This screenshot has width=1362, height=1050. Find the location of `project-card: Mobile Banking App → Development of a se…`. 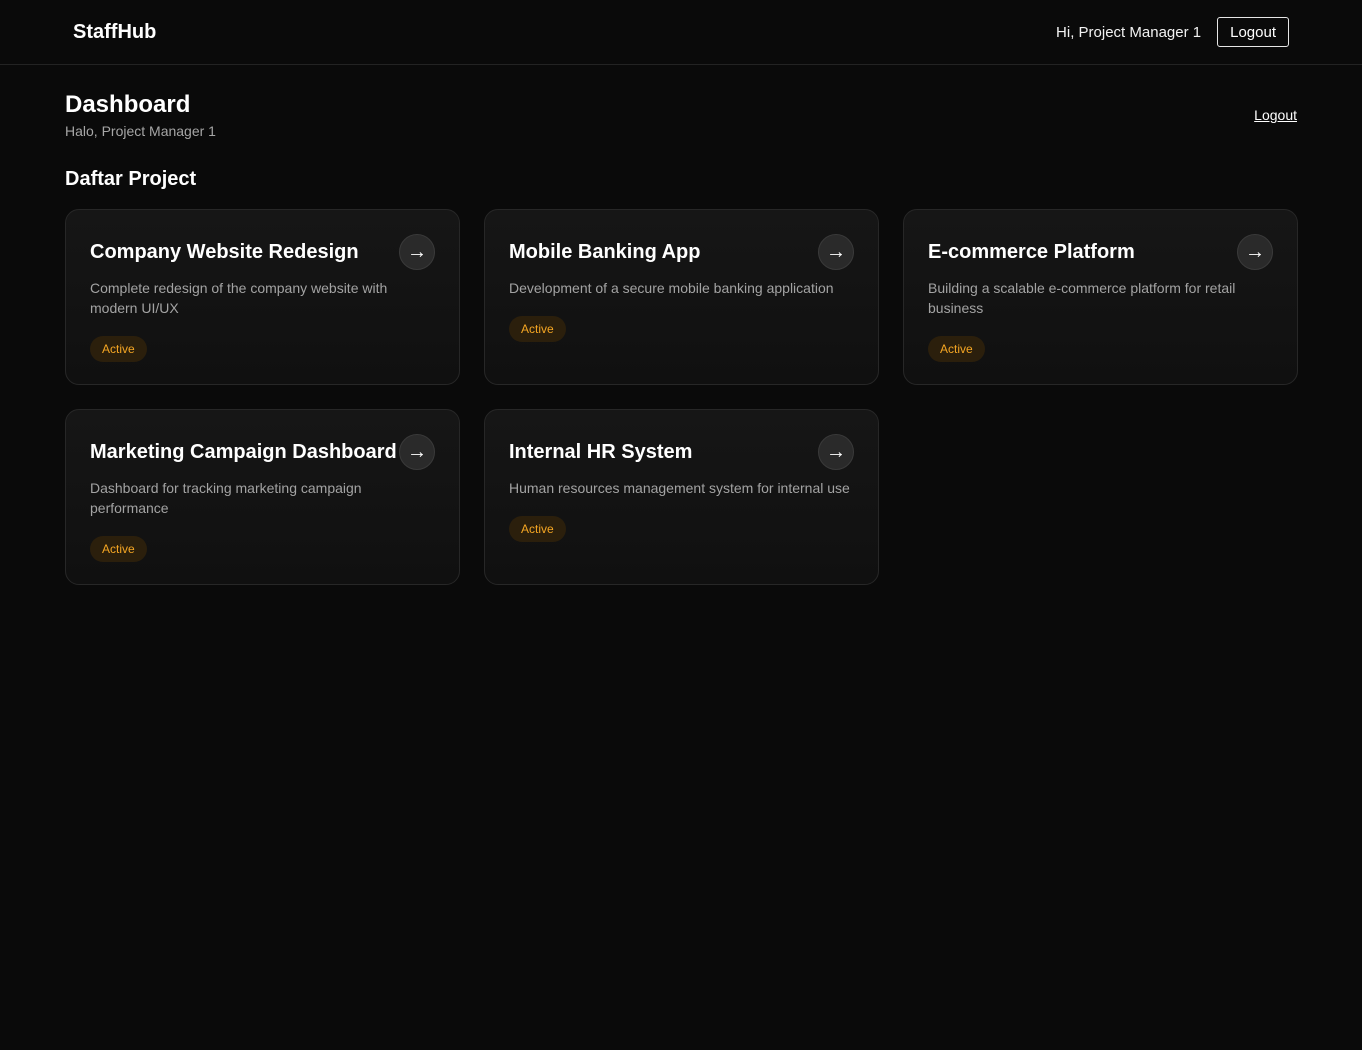

project-card: Mobile Banking App → Development of a se… is located at coordinates (681, 297).